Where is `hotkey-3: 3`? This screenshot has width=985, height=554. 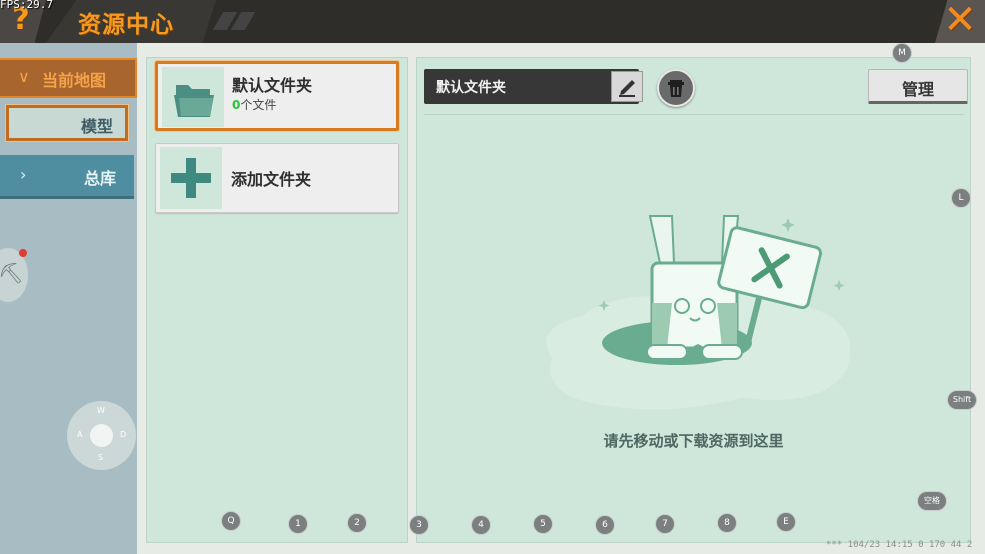
hotkey-3: 3 is located at coordinates (419, 525).